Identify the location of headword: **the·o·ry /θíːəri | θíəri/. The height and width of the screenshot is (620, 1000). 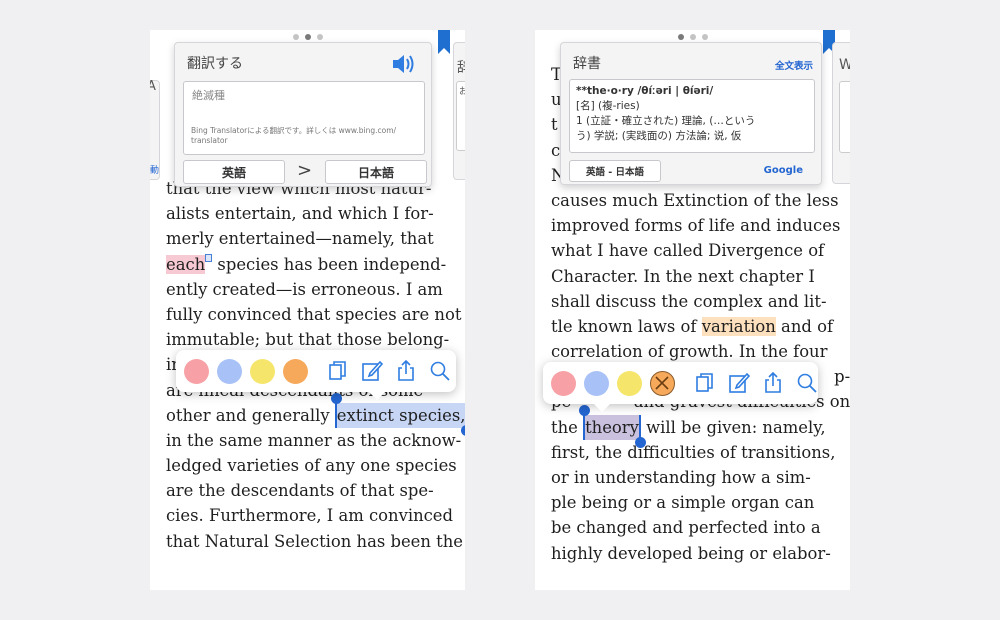
(645, 91).